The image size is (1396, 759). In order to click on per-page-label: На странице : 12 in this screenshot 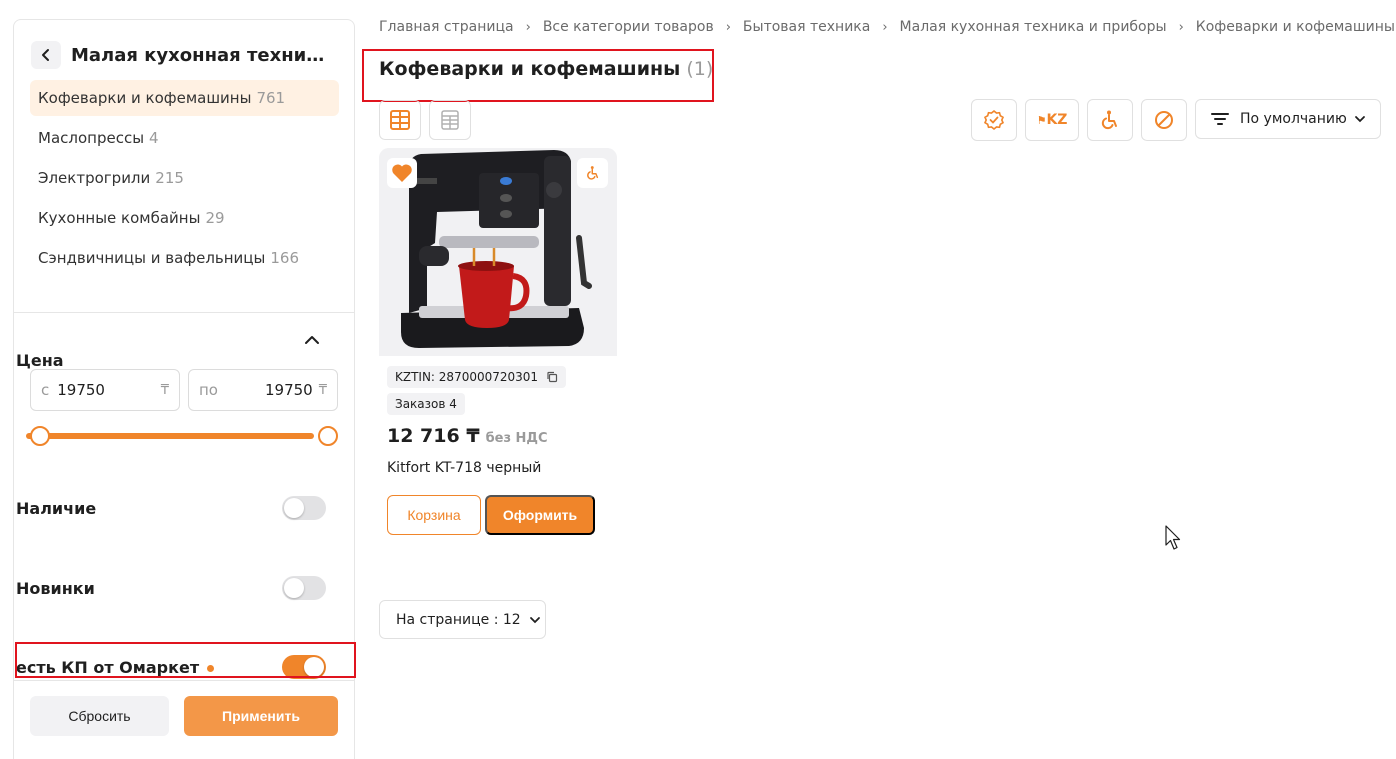, I will do `click(458, 619)`.